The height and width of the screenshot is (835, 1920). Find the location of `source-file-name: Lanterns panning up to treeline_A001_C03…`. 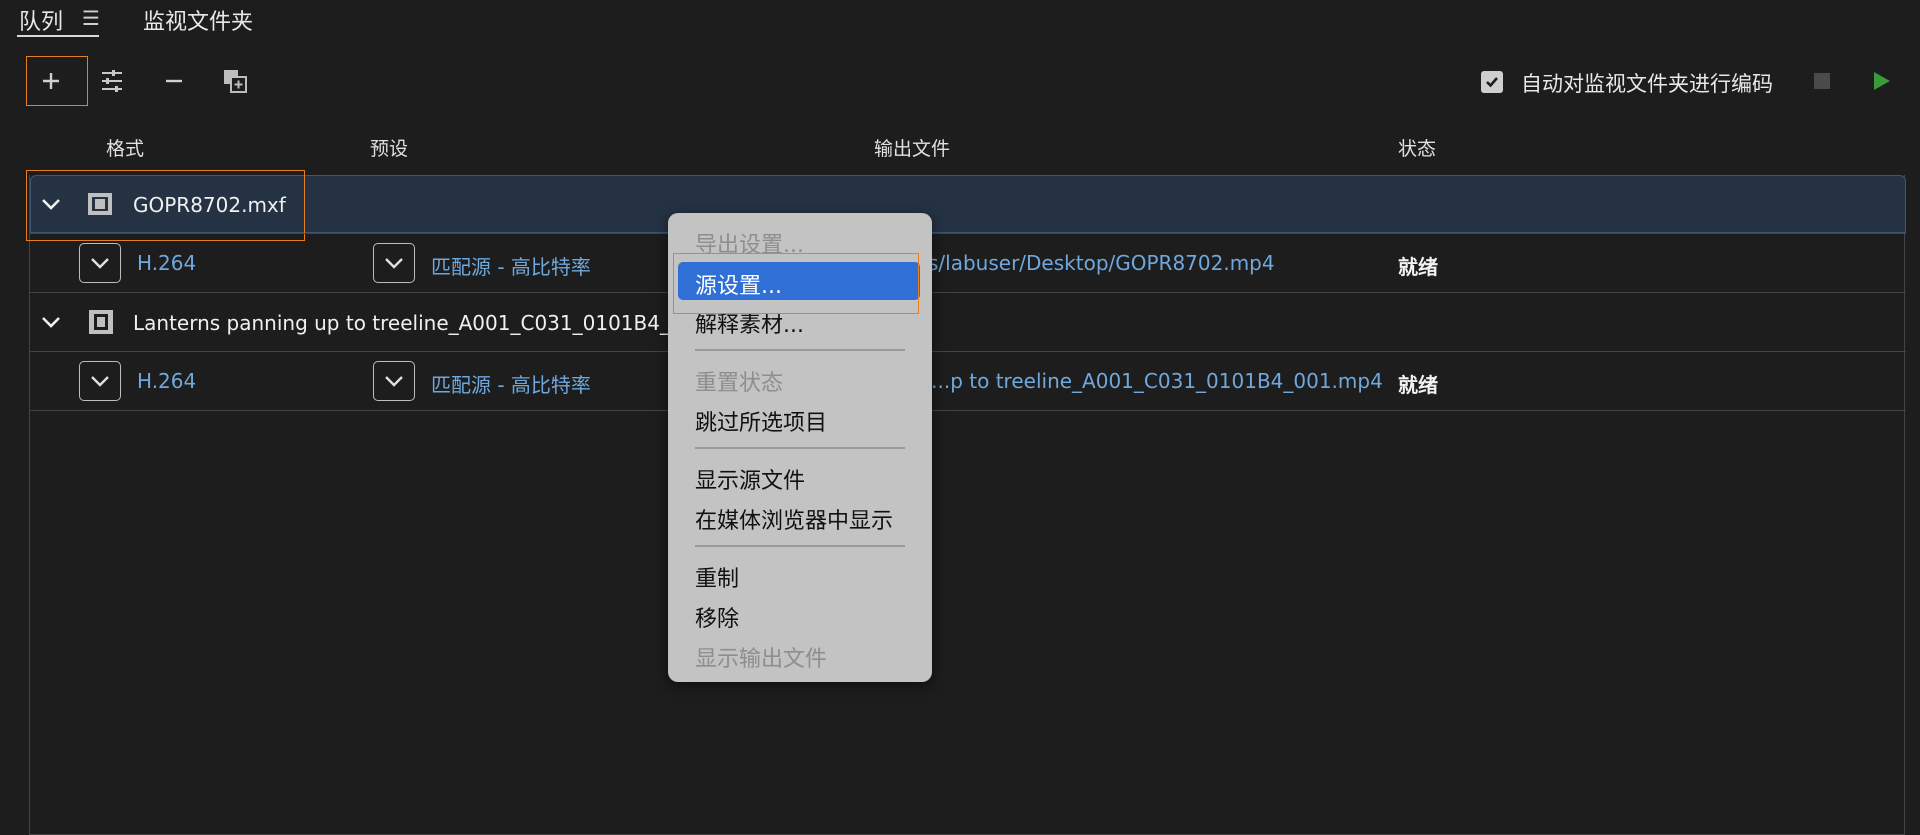

source-file-name: Lanterns panning up to treeline_A001_C03… is located at coordinates (421, 323).